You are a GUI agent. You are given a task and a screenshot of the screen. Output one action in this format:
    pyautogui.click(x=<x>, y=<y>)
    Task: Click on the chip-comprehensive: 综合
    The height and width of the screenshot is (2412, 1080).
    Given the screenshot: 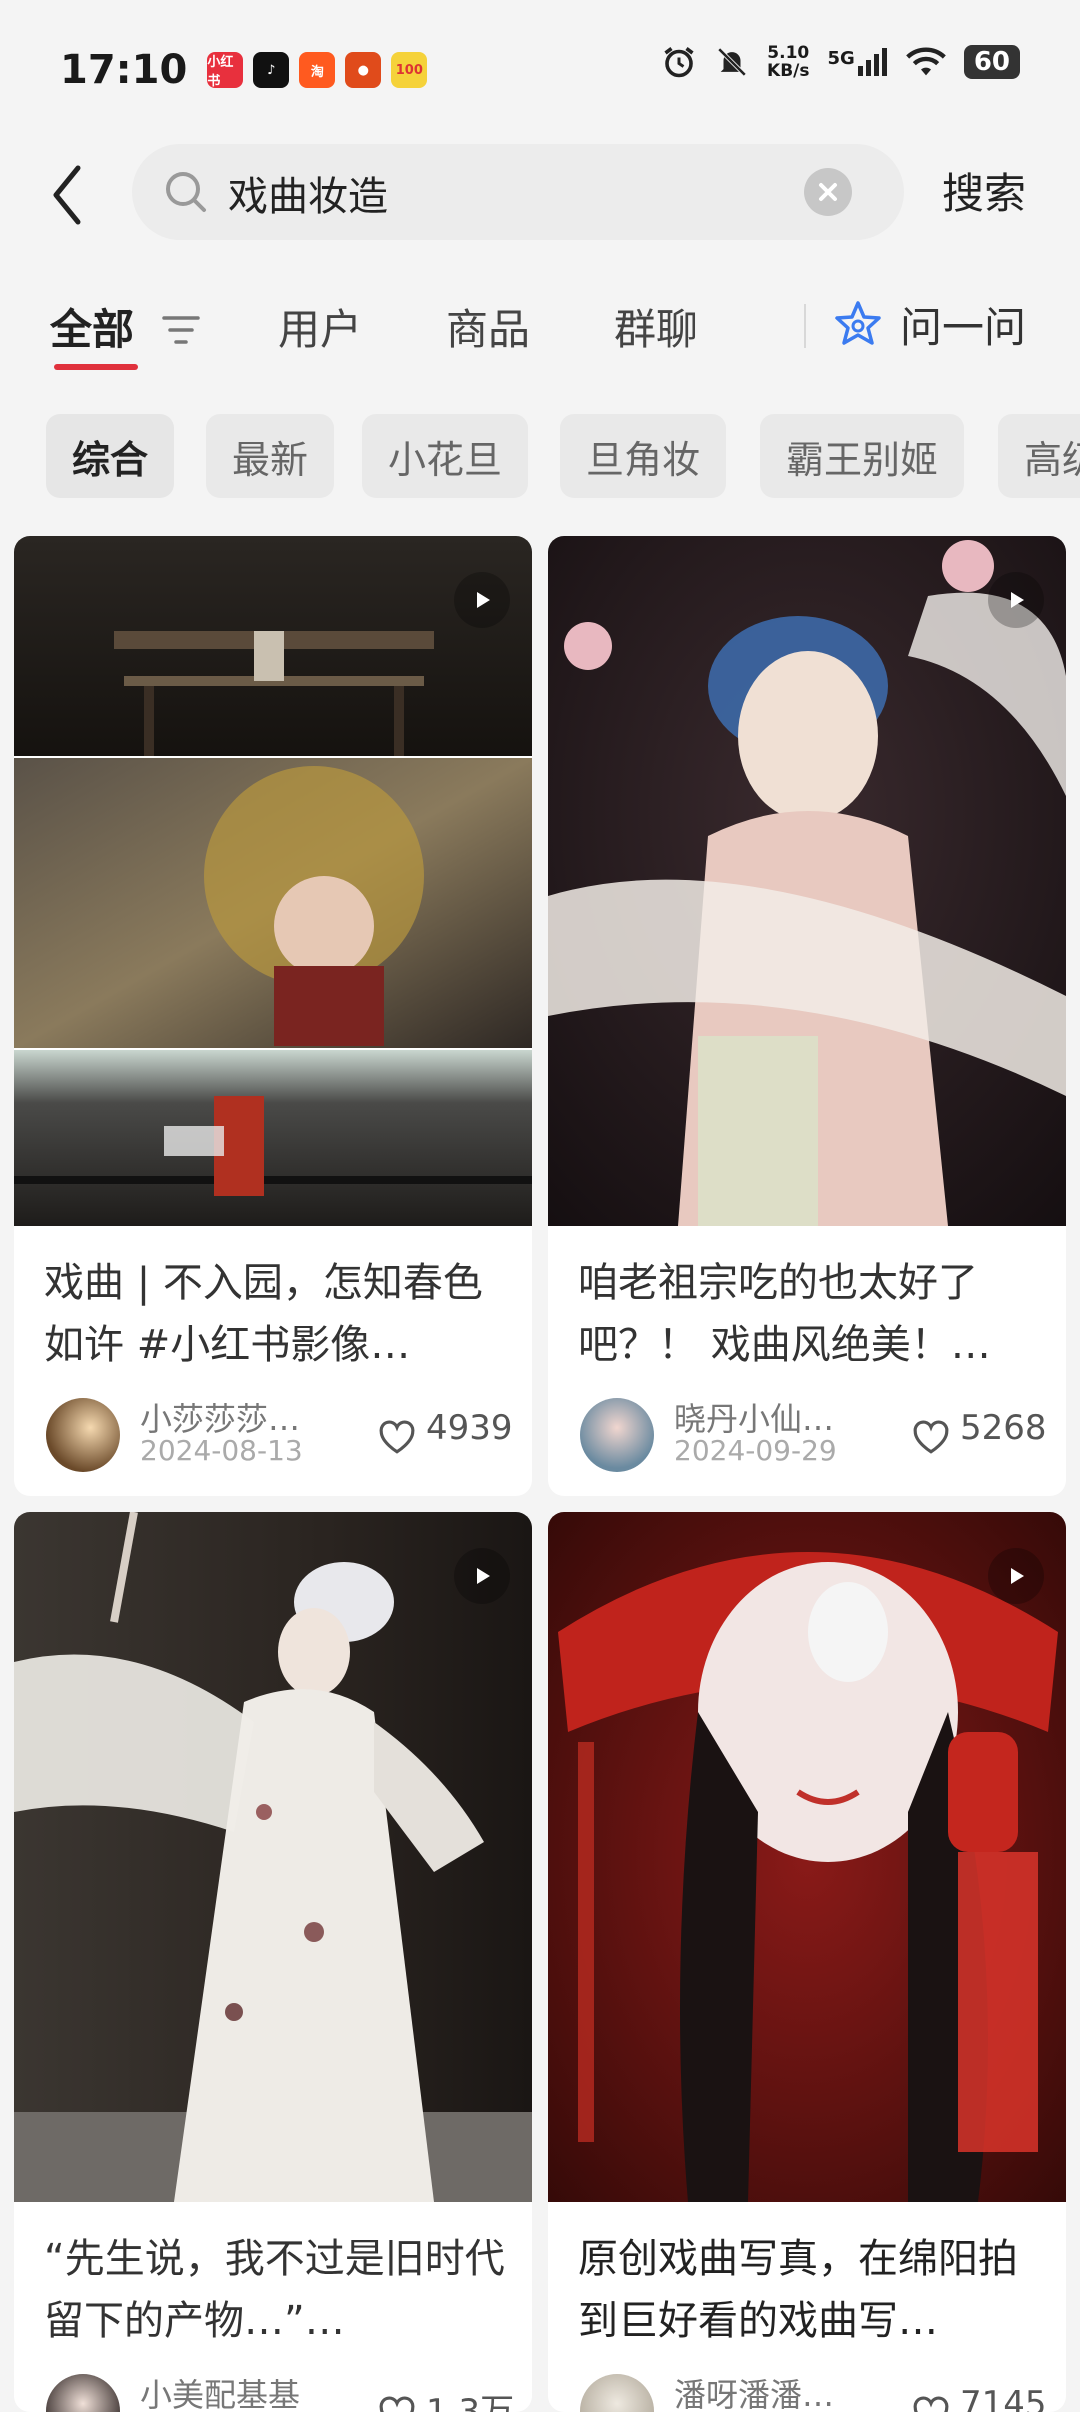 What is the action you would take?
    pyautogui.click(x=110, y=456)
    